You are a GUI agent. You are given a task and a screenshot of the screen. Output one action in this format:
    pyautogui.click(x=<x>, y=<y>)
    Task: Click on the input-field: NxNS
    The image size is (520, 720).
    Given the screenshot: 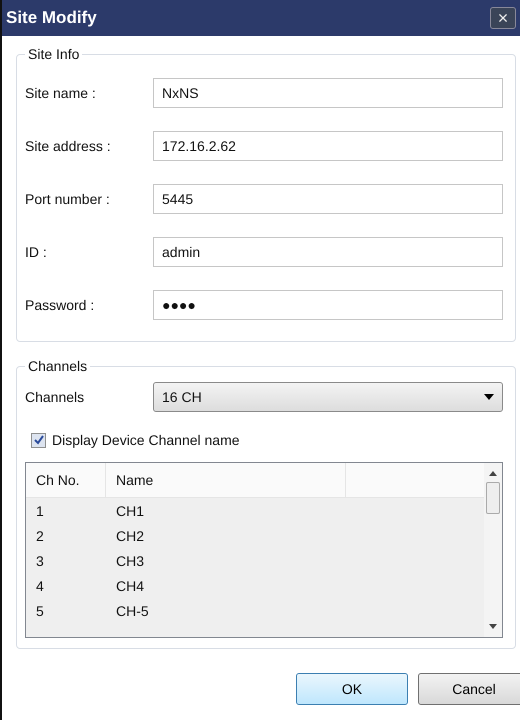 What is the action you would take?
    pyautogui.click(x=328, y=93)
    